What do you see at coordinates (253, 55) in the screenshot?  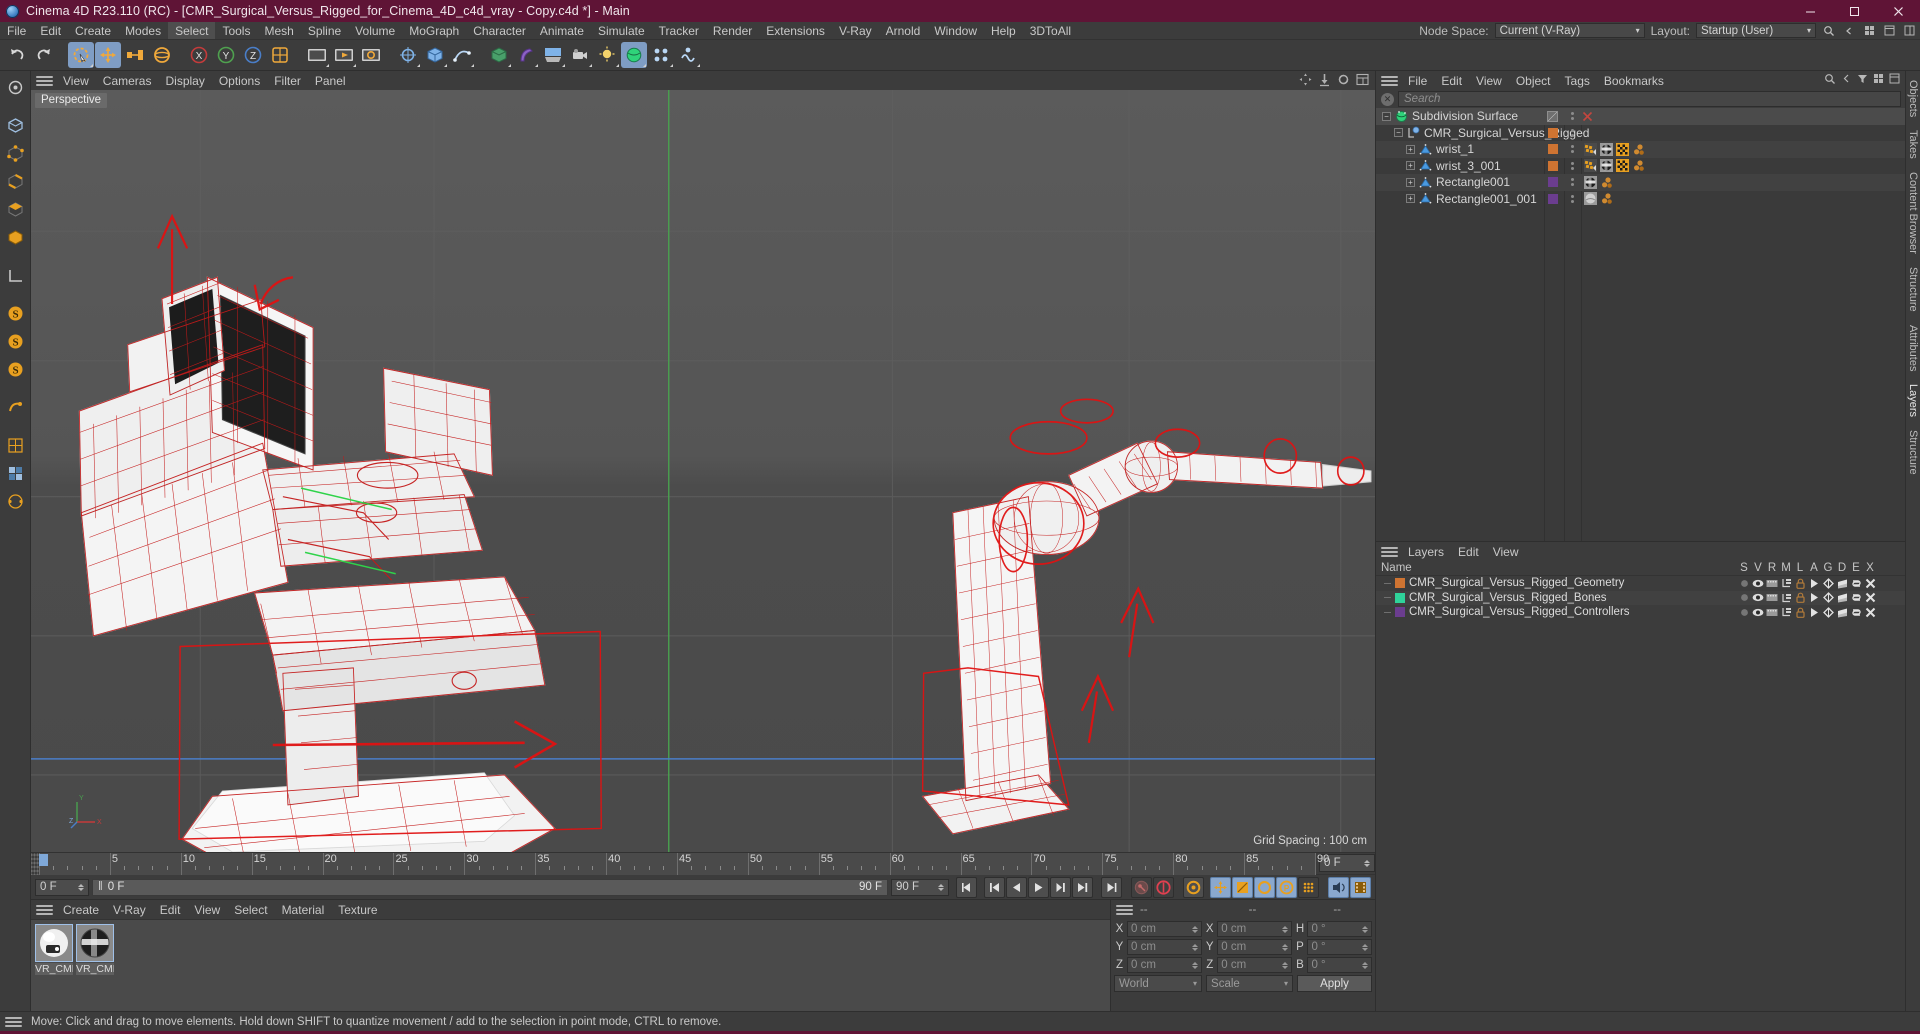 I see `z-axis-lock-button: Z` at bounding box center [253, 55].